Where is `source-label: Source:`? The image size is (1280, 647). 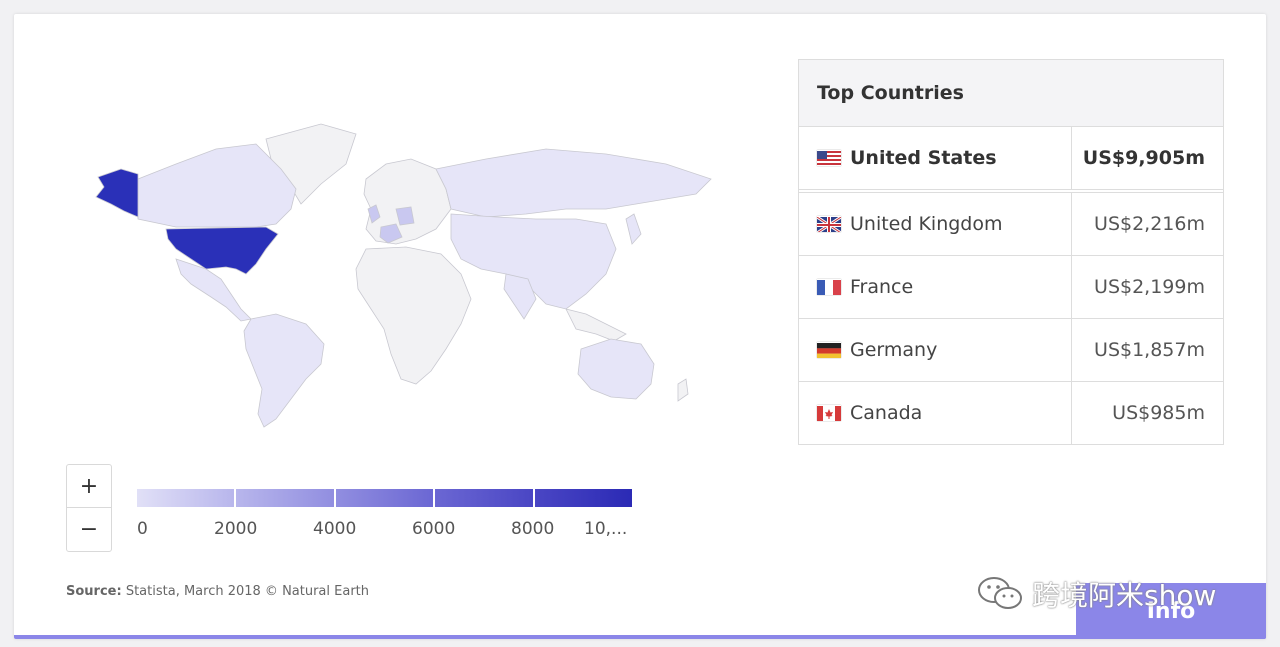 source-label: Source: is located at coordinates (94, 591).